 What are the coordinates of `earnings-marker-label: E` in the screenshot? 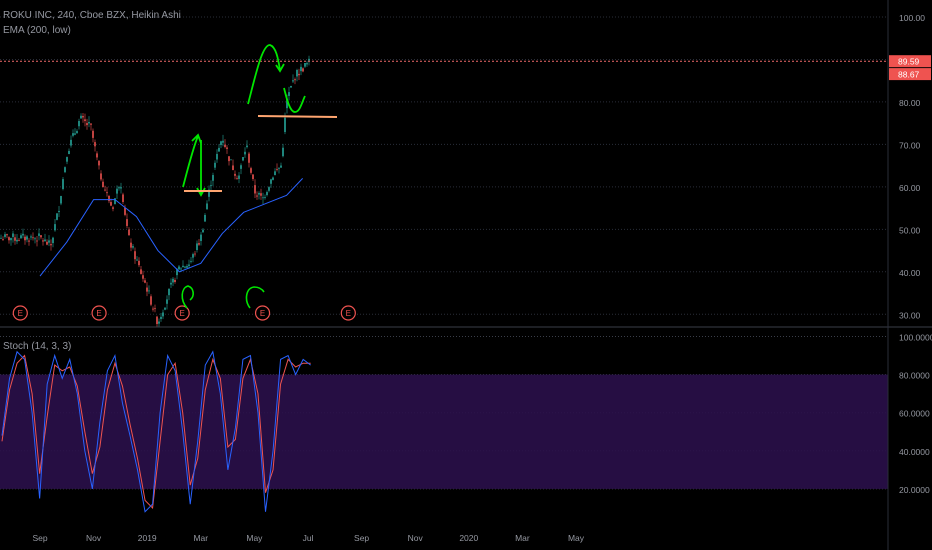 It's located at (98, 313).